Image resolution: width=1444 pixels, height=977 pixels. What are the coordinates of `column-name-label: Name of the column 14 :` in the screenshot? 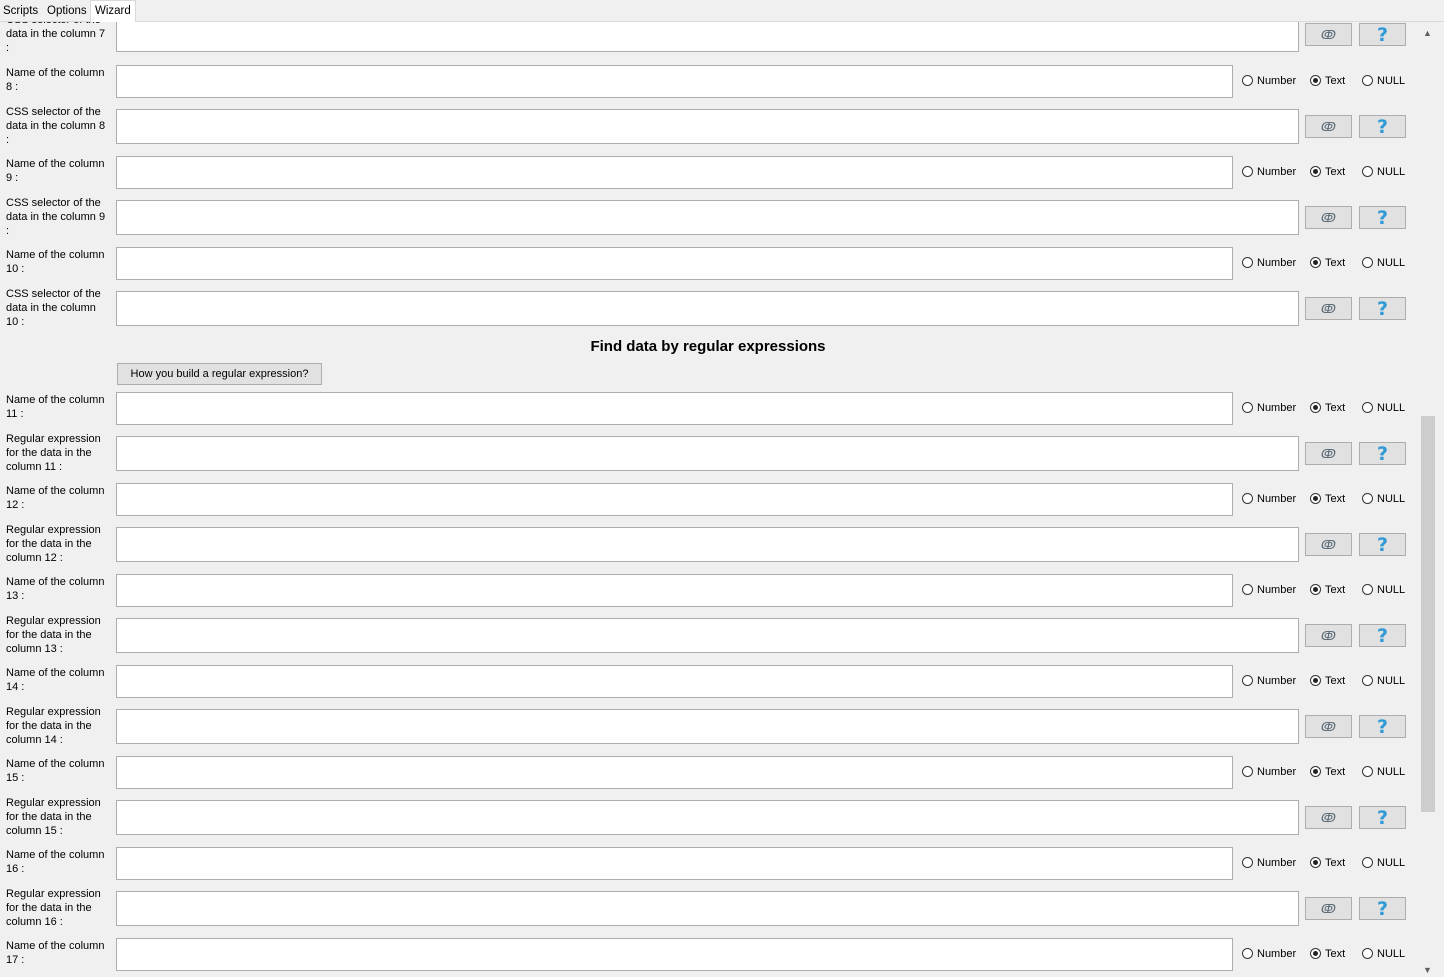 It's located at (55, 680).